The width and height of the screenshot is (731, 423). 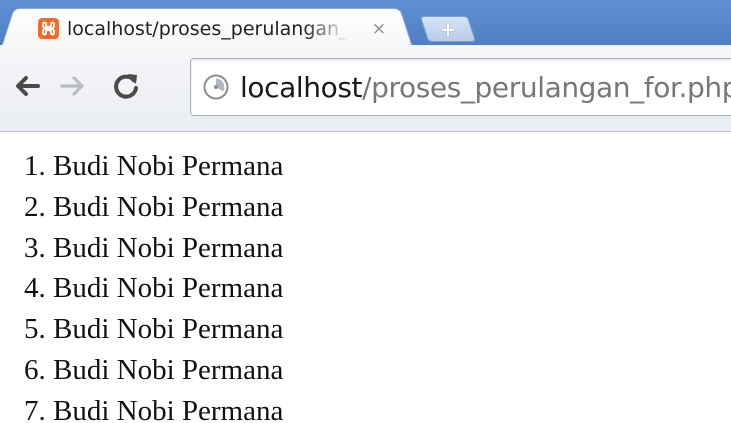 I want to click on back-button, so click(x=27, y=86).